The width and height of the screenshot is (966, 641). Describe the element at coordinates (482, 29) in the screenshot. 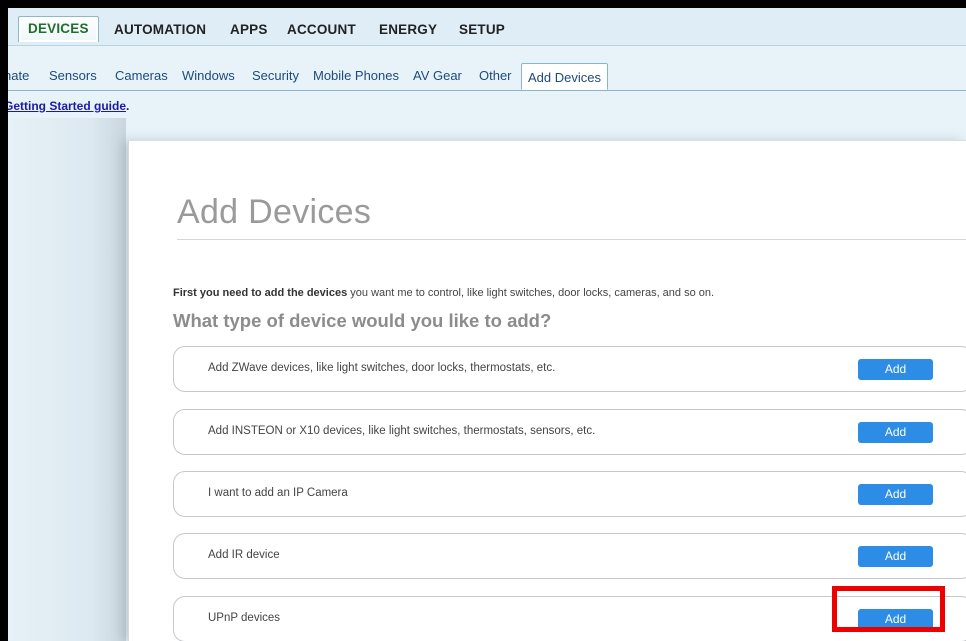

I see `main-nav-setup: SETUP` at that location.